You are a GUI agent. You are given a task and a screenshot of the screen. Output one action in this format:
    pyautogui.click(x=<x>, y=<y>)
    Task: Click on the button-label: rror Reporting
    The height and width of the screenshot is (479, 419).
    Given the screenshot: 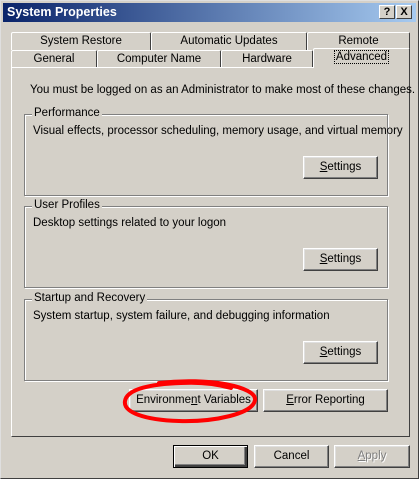 What is the action you would take?
    pyautogui.click(x=329, y=400)
    